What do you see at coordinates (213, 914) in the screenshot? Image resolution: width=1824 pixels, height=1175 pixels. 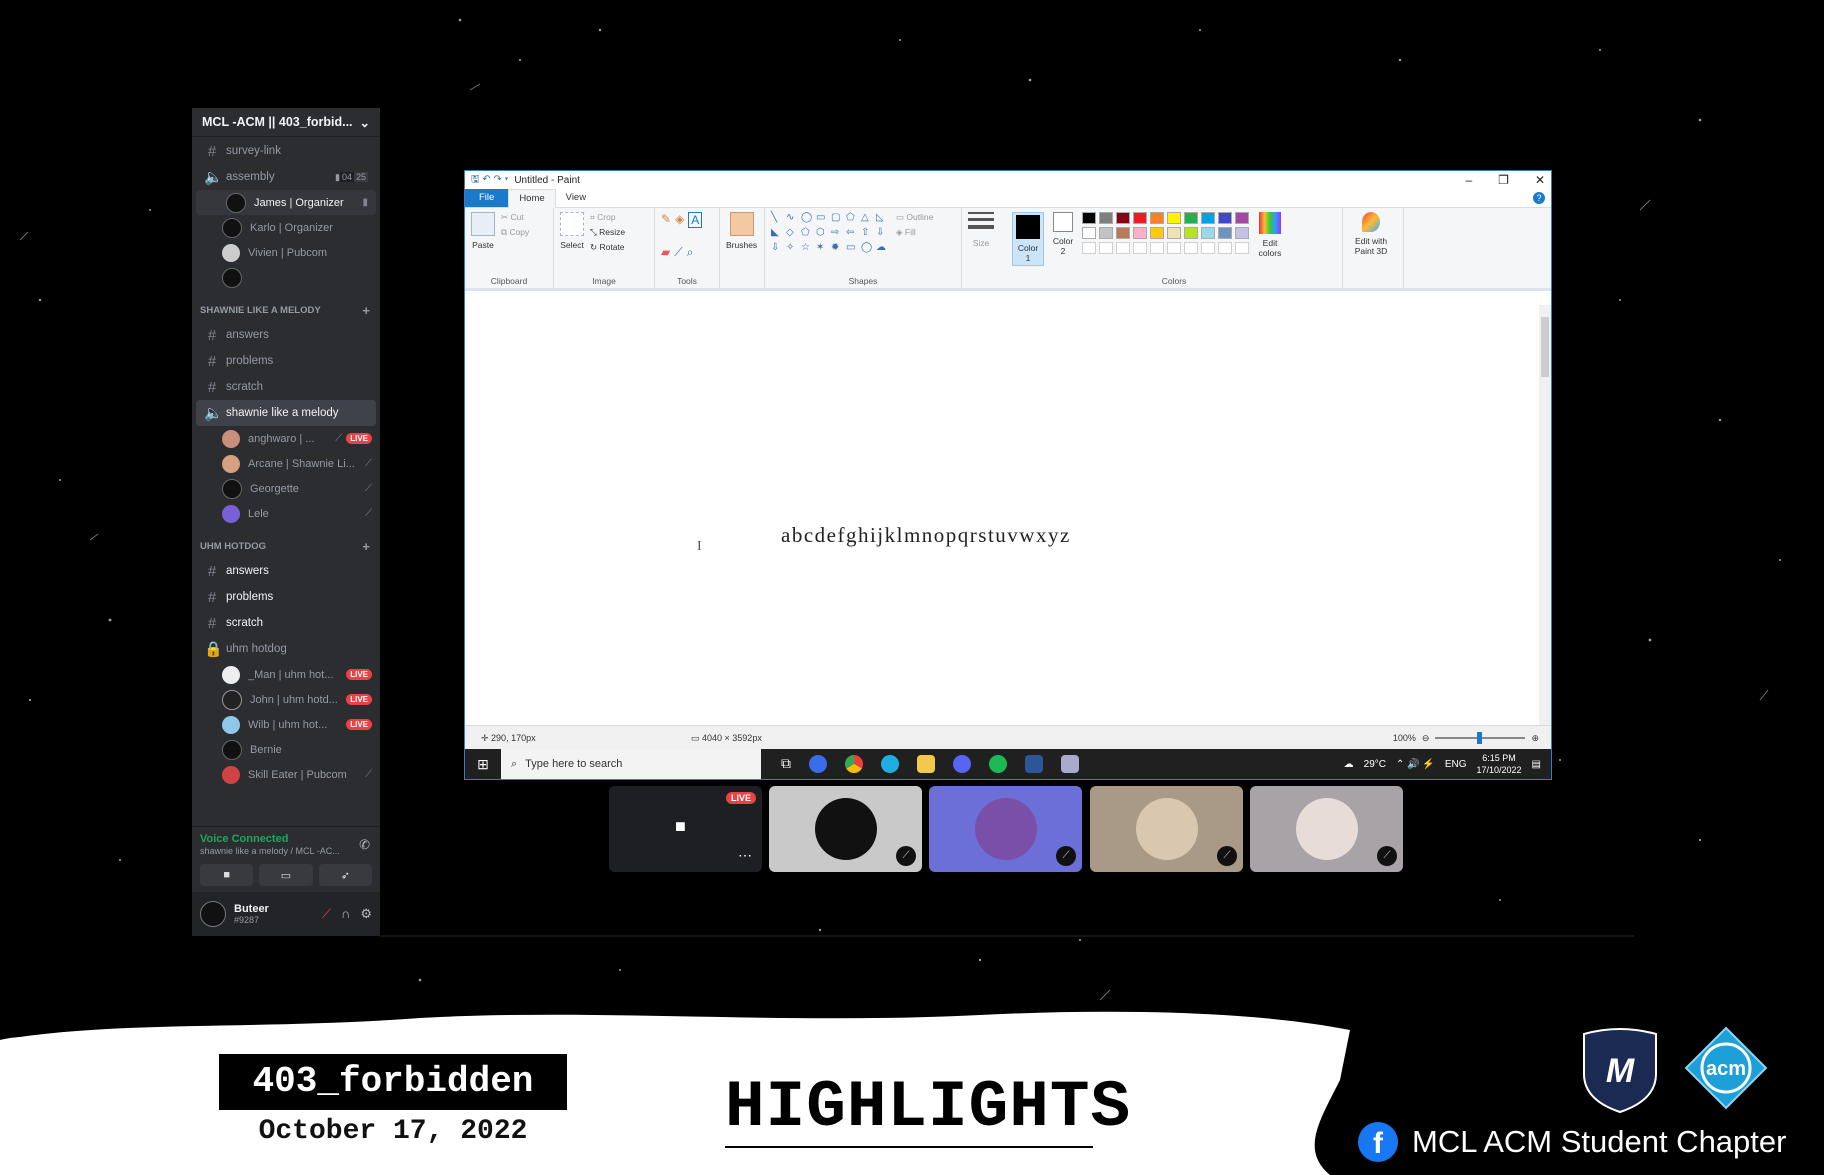 I see `avatar` at bounding box center [213, 914].